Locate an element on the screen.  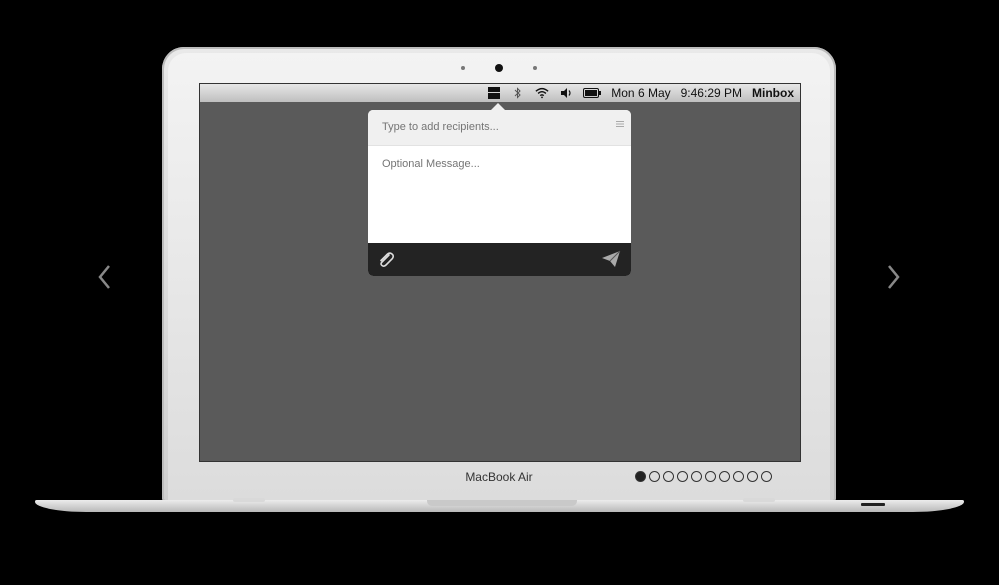
paper-plane-icon is located at coordinates (611, 261).